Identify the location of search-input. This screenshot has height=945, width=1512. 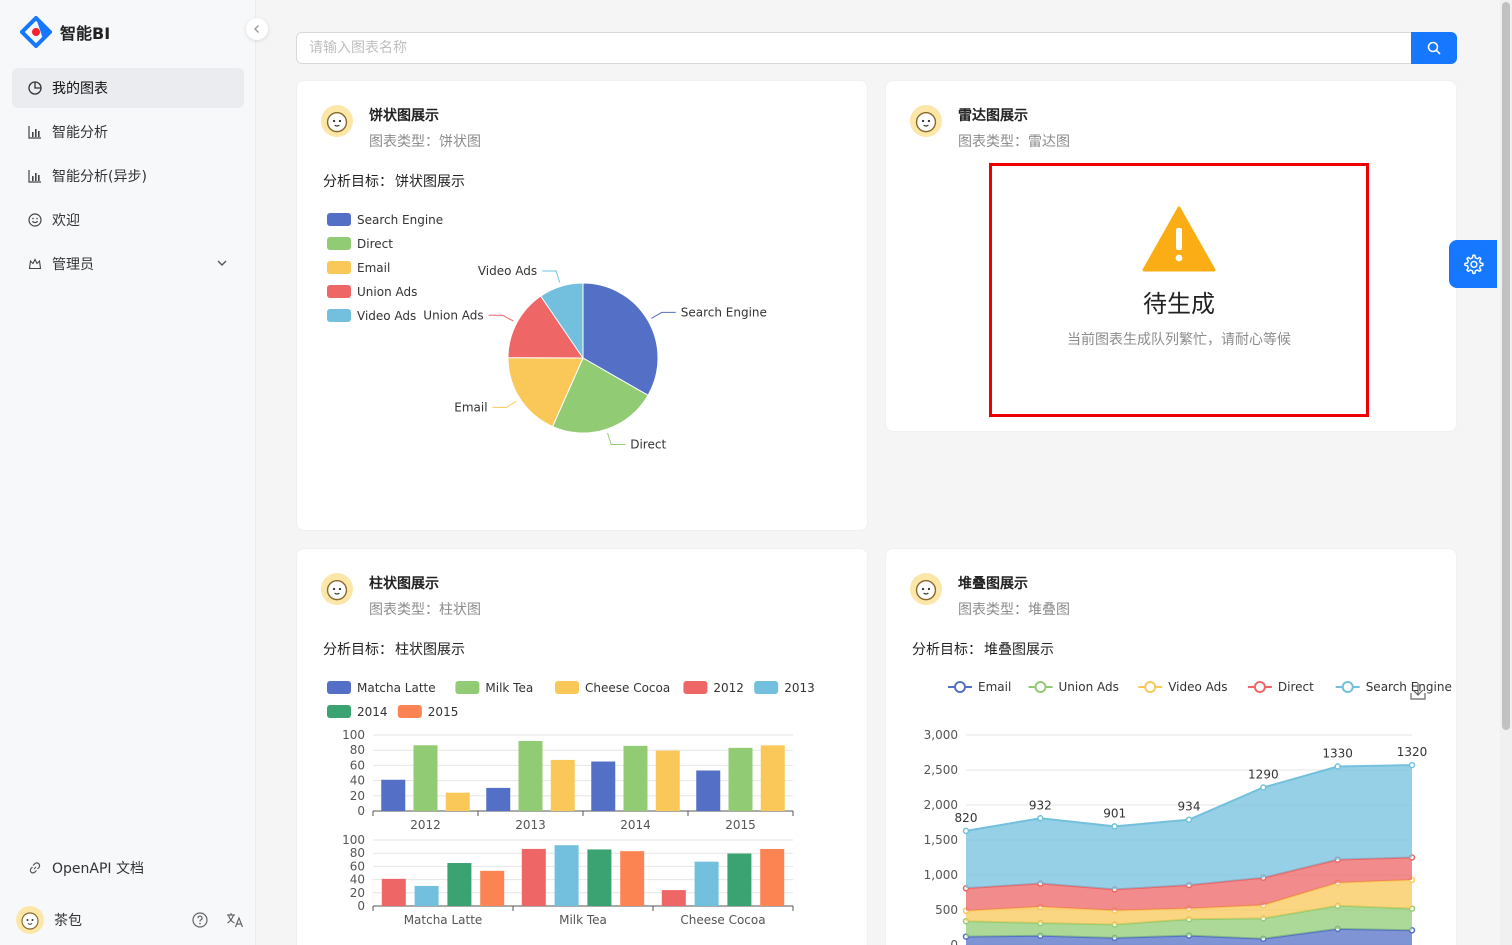
(853, 48).